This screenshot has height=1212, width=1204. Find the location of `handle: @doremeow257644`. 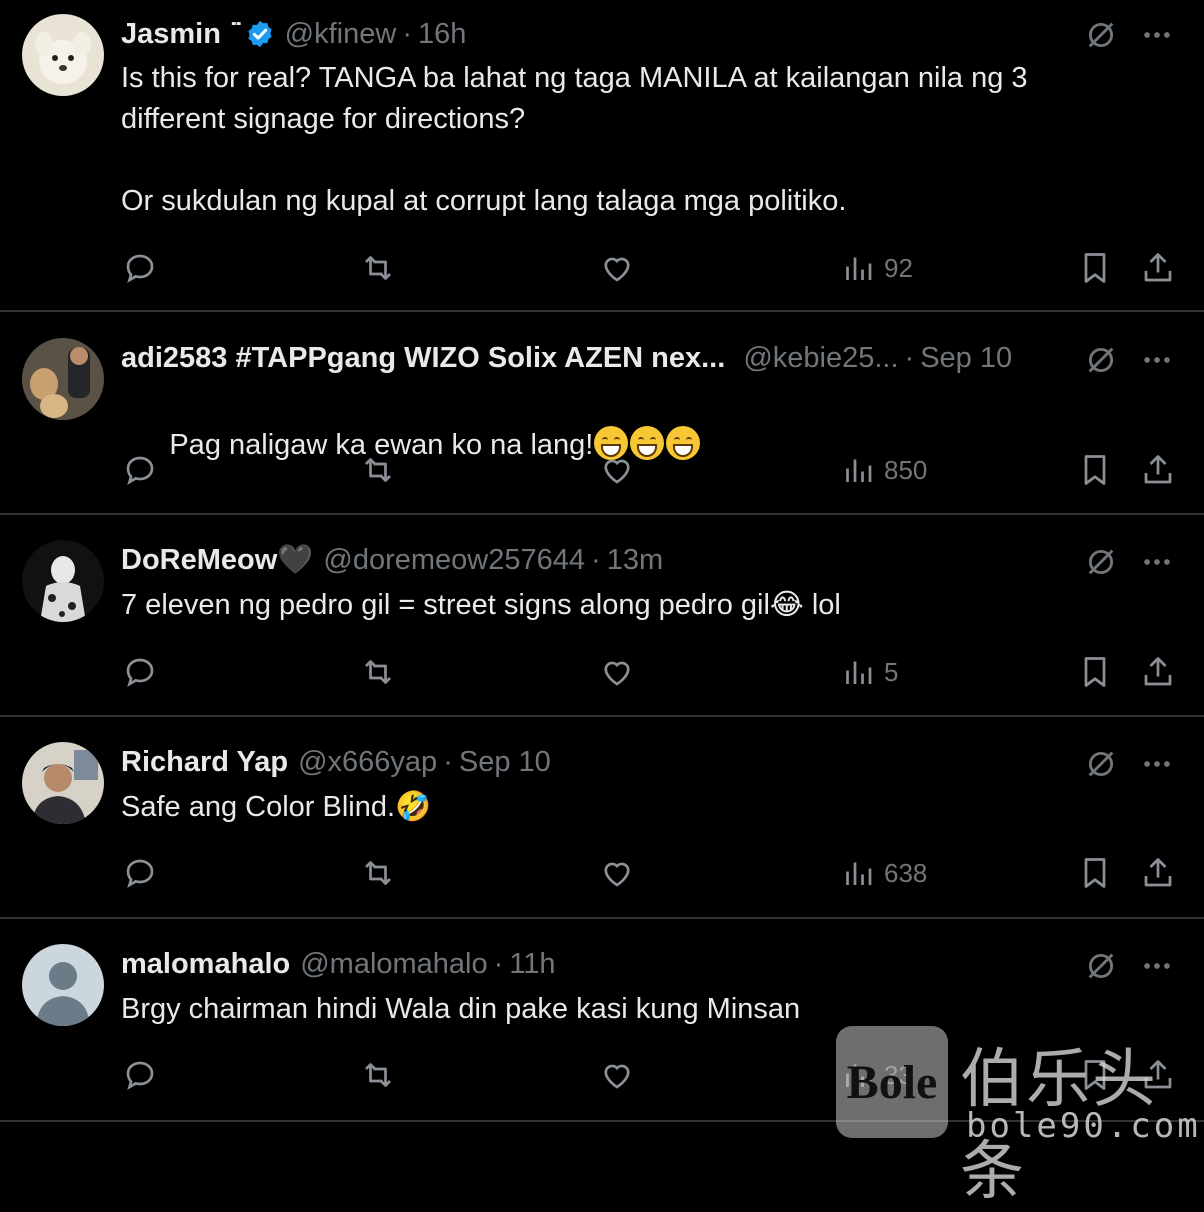

handle: @doremeow257644 is located at coordinates (454, 560).